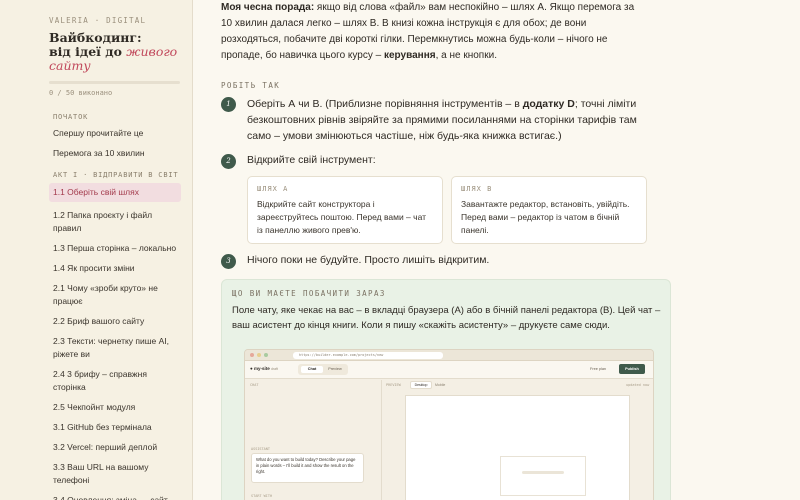 Image resolution: width=800 pixels, height=500 pixels. Describe the element at coordinates (409, 55) in the screenshot. I see `intro-bold-word: керування` at that location.